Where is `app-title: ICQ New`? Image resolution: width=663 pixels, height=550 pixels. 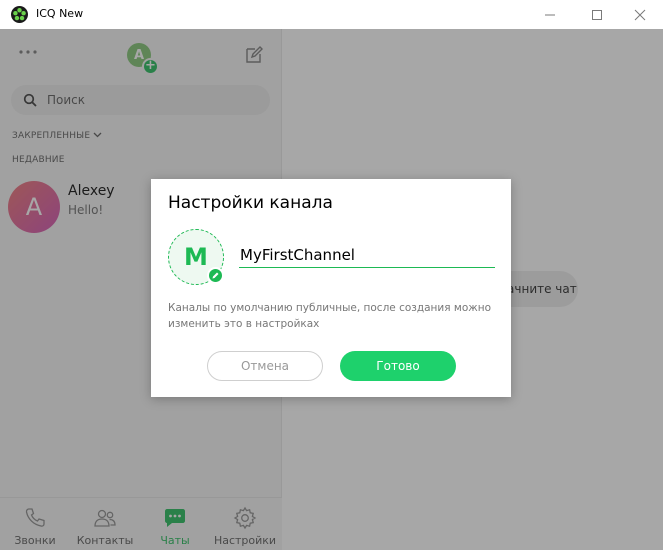
app-title: ICQ New is located at coordinates (60, 13).